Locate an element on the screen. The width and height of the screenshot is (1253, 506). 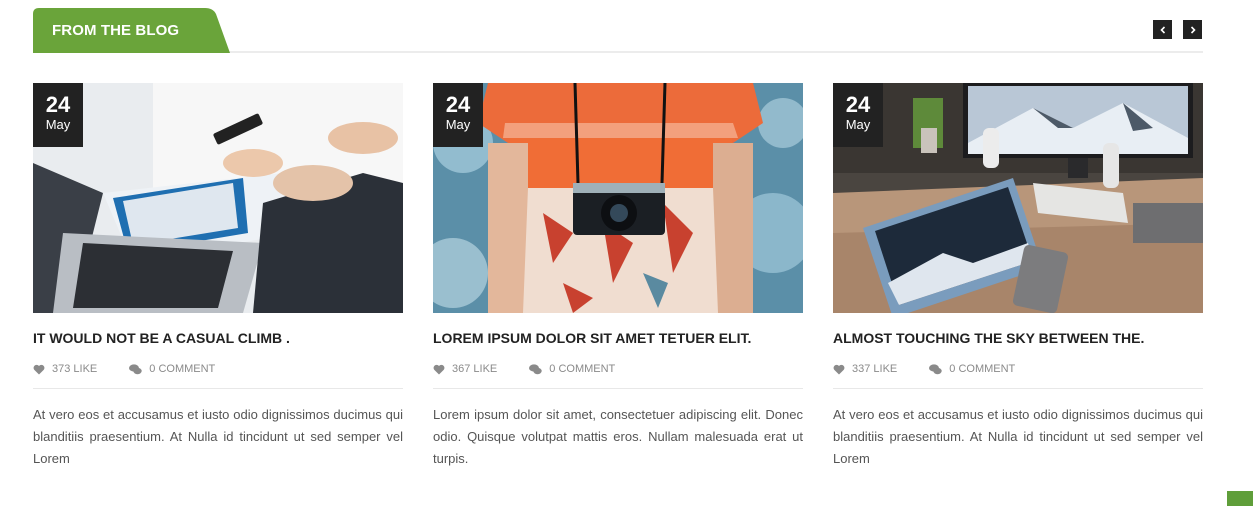
carousel-prev-button is located at coordinates (1162, 29).